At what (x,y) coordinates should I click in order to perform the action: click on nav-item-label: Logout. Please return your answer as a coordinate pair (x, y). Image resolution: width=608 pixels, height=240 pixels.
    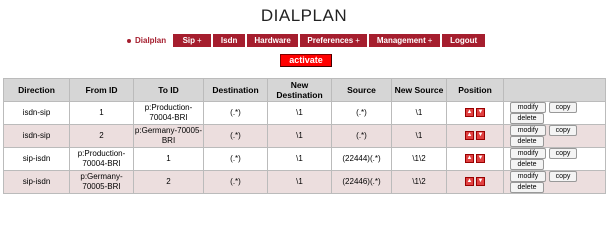
    Looking at the image, I should click on (464, 40).